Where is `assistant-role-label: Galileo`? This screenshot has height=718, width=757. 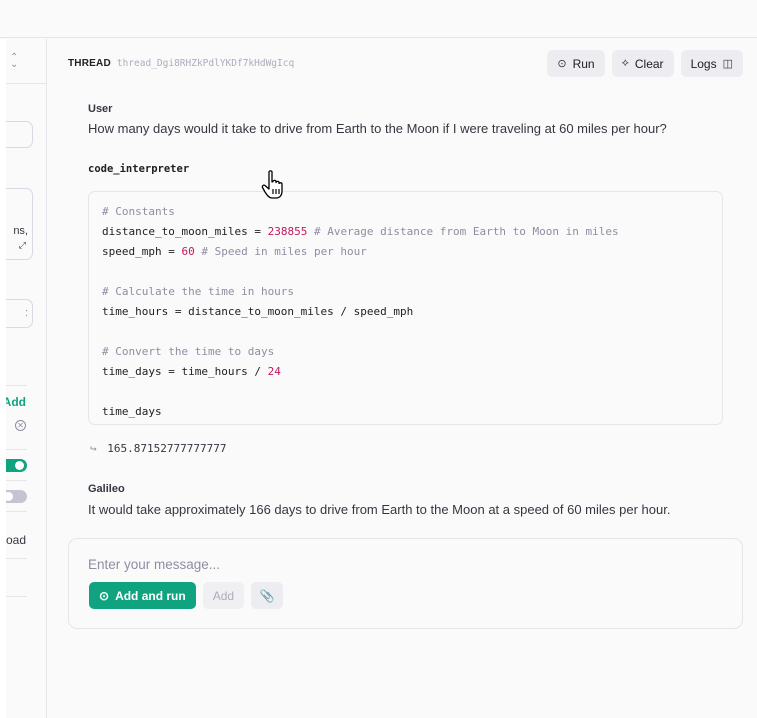 assistant-role-label: Galileo is located at coordinates (106, 489).